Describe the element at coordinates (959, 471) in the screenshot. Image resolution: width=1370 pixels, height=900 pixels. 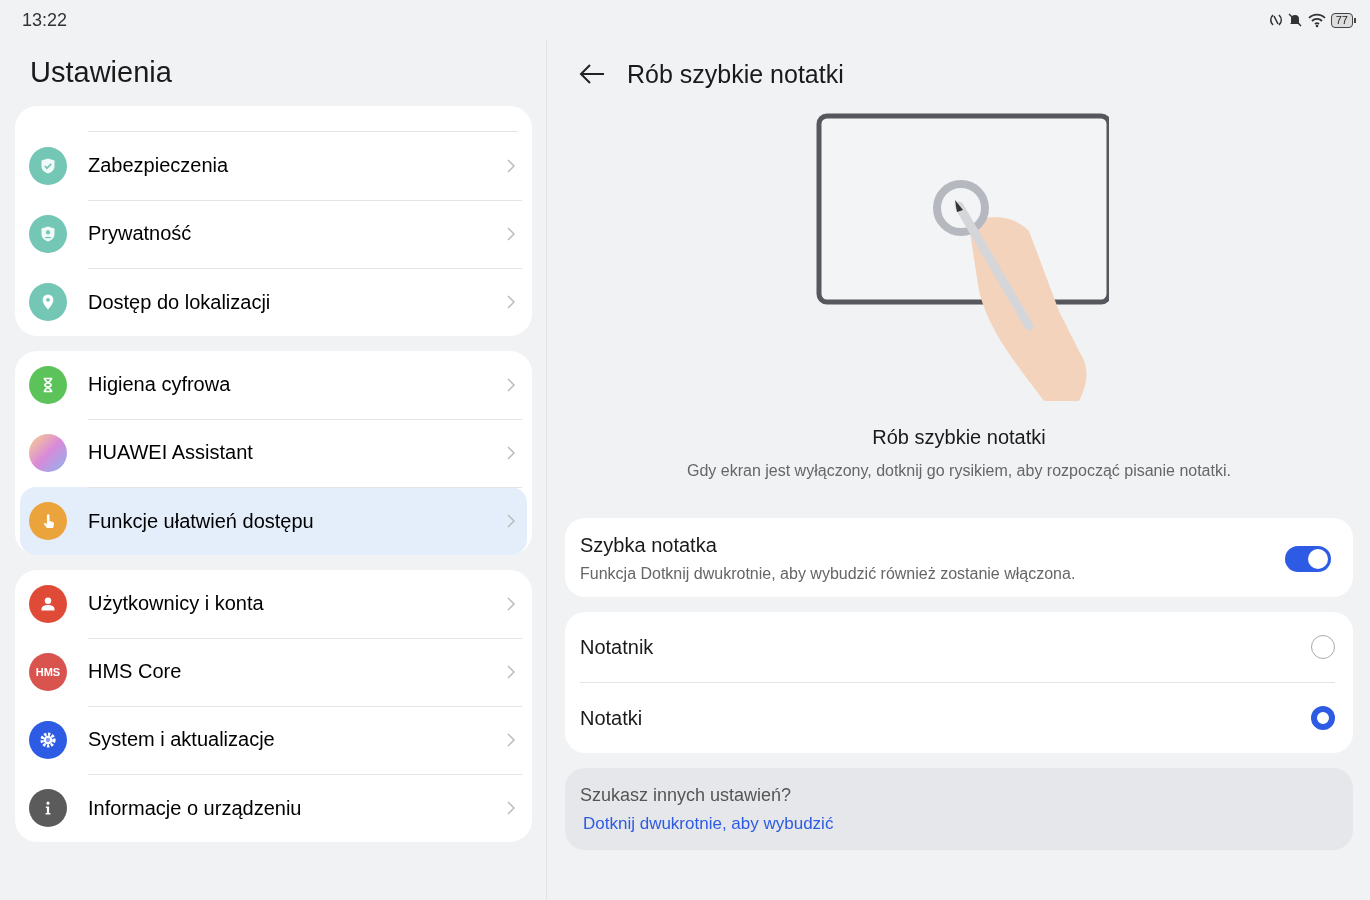
I see `feature-description: Gdy ekran jest wyłączony, dotknij go rysikiem, aby rozpocząć pisanie notatki.` at that location.